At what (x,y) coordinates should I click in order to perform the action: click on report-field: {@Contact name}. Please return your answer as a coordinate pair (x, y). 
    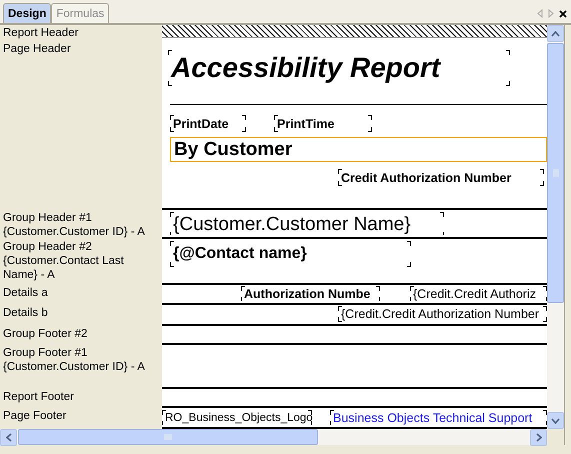
    Looking at the image, I should click on (290, 254).